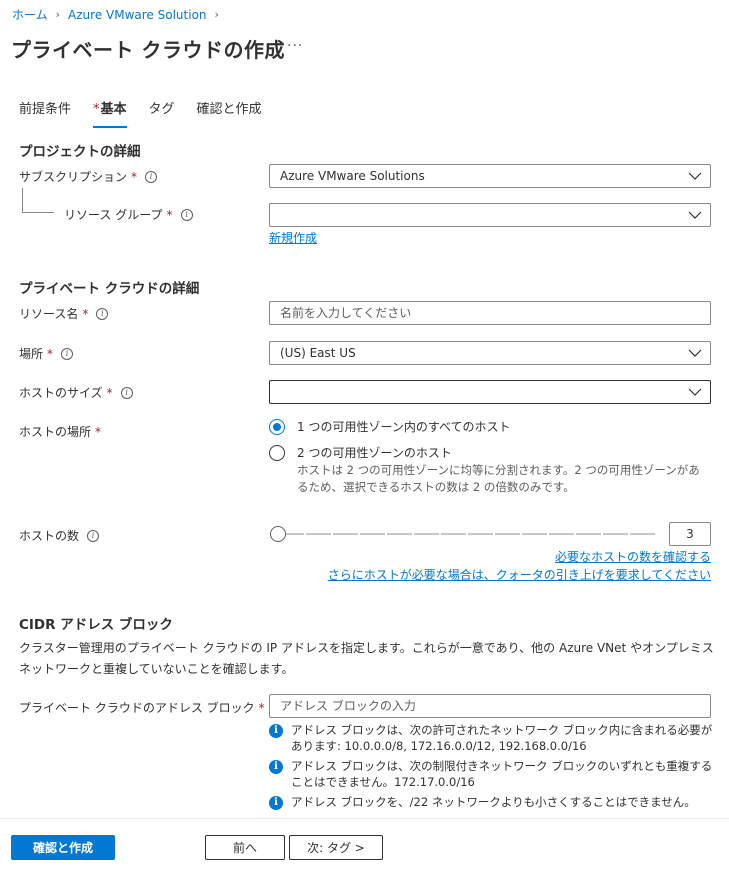 This screenshot has height=871, width=729. What do you see at coordinates (60, 432) in the screenshot?
I see `host-location-label: ホストの場所 *` at bounding box center [60, 432].